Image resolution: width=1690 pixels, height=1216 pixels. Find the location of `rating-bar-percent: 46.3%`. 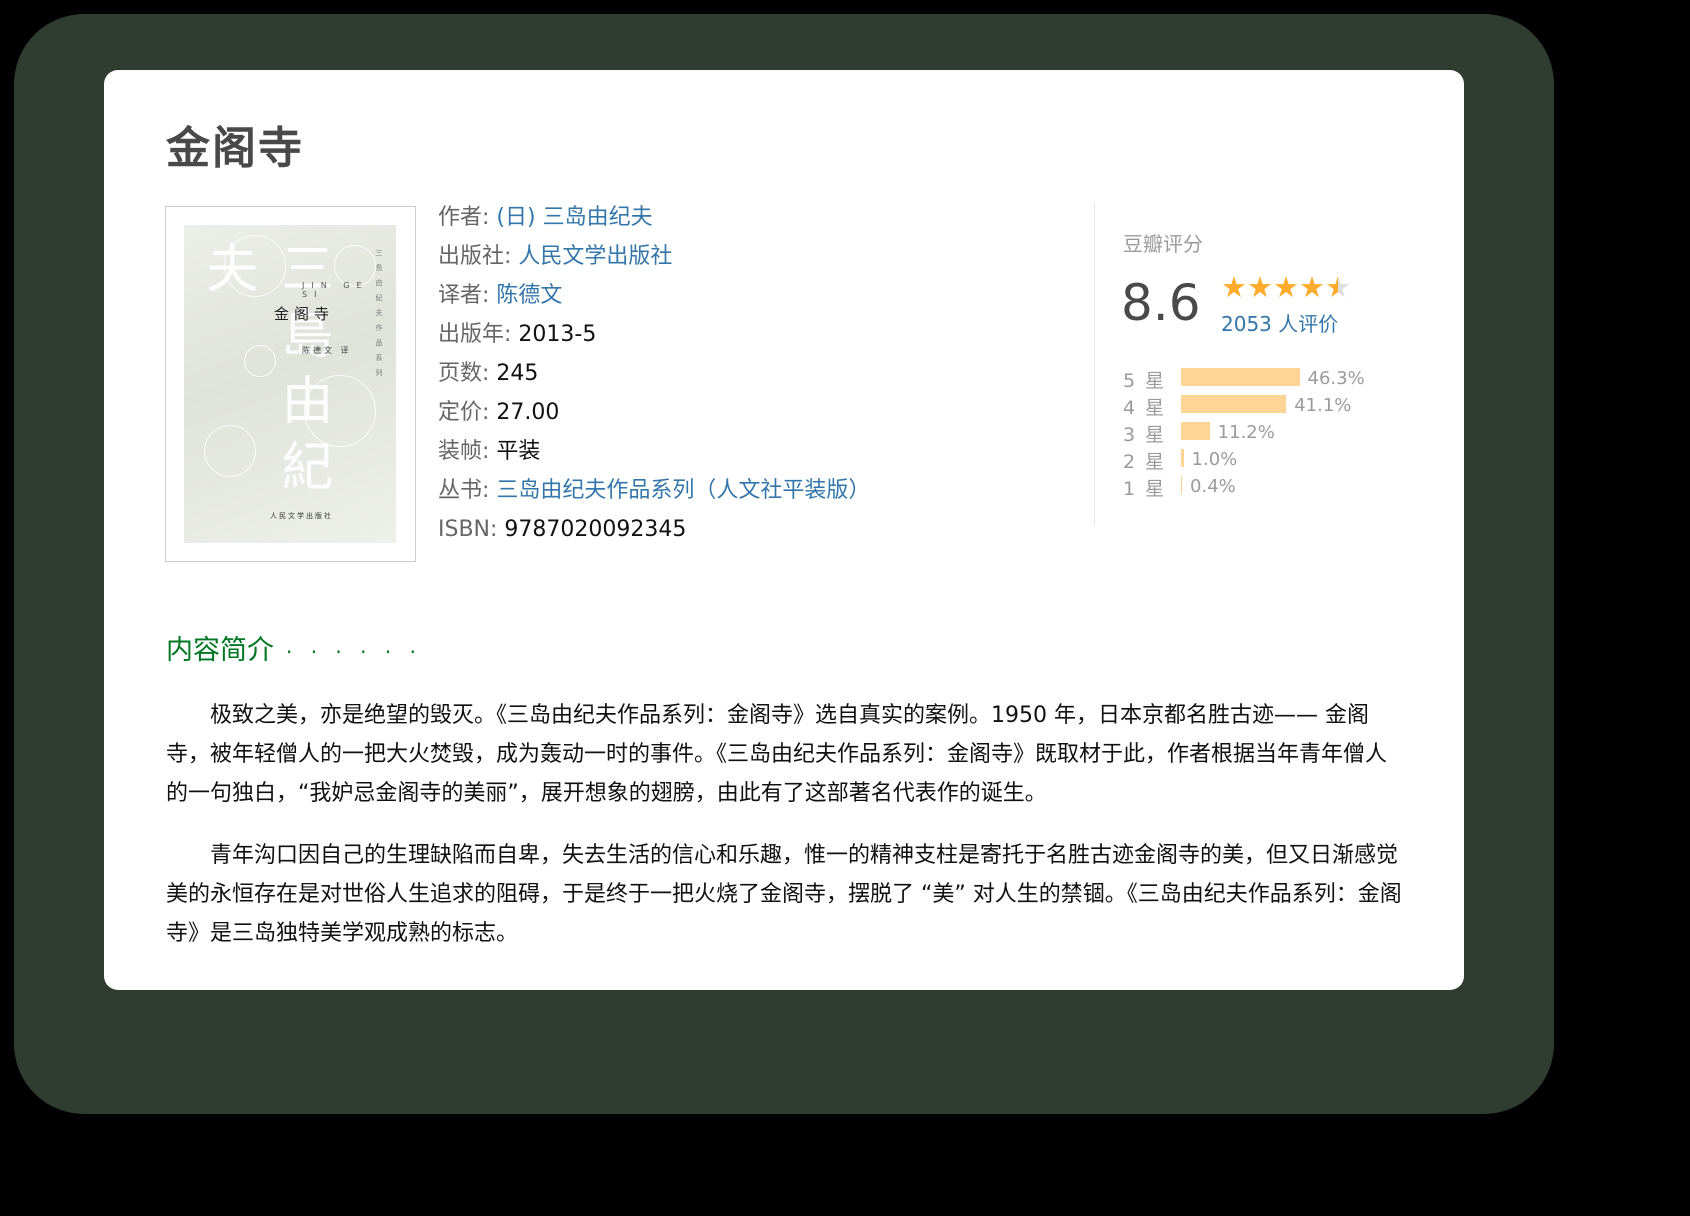

rating-bar-percent: 46.3% is located at coordinates (1336, 378).